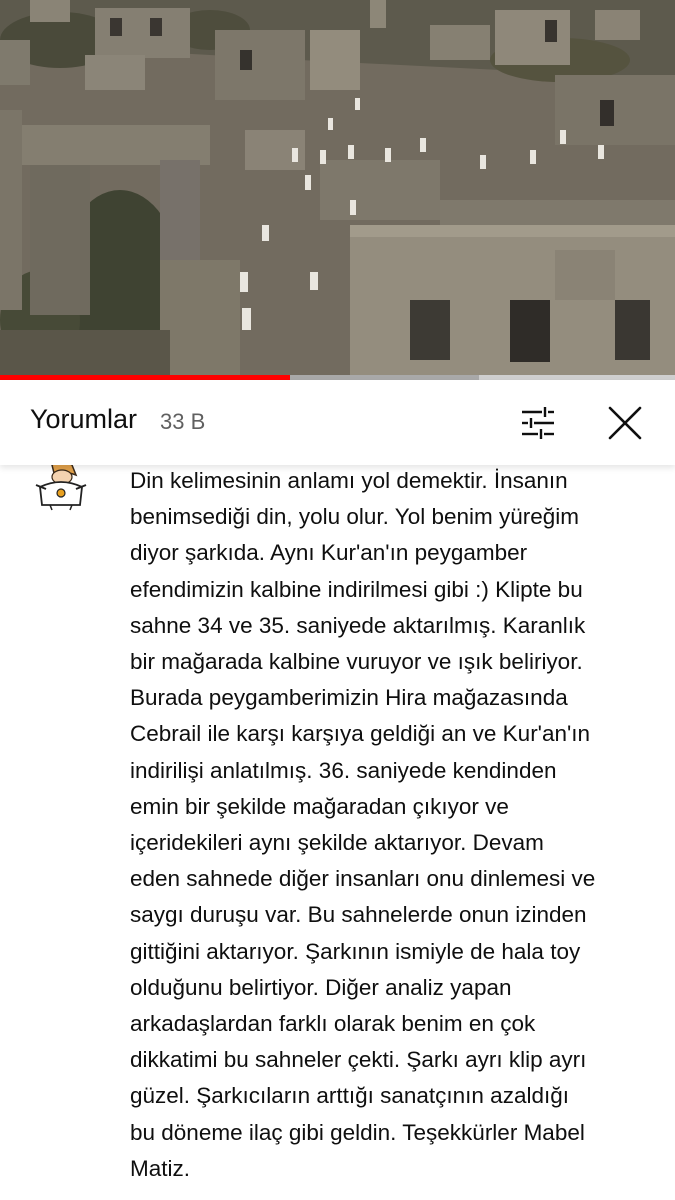  I want to click on comments-title: Yorumlar, so click(84, 419).